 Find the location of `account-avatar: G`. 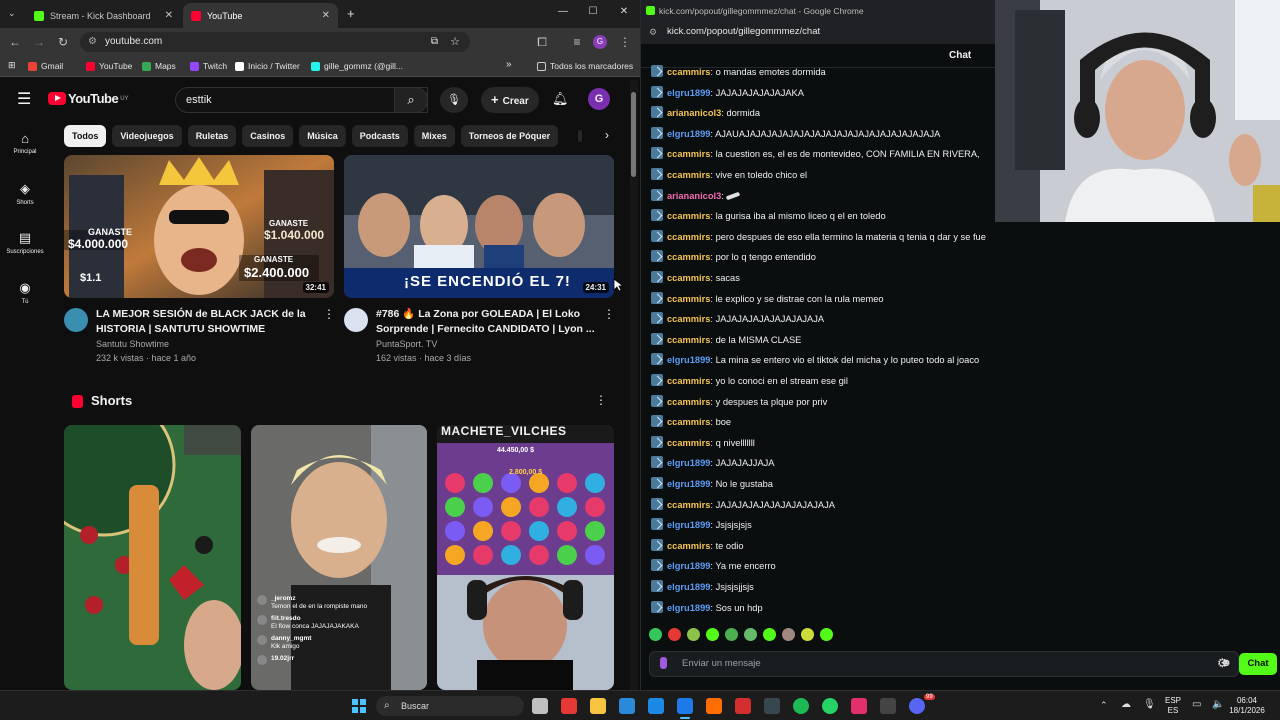

account-avatar: G is located at coordinates (599, 99).